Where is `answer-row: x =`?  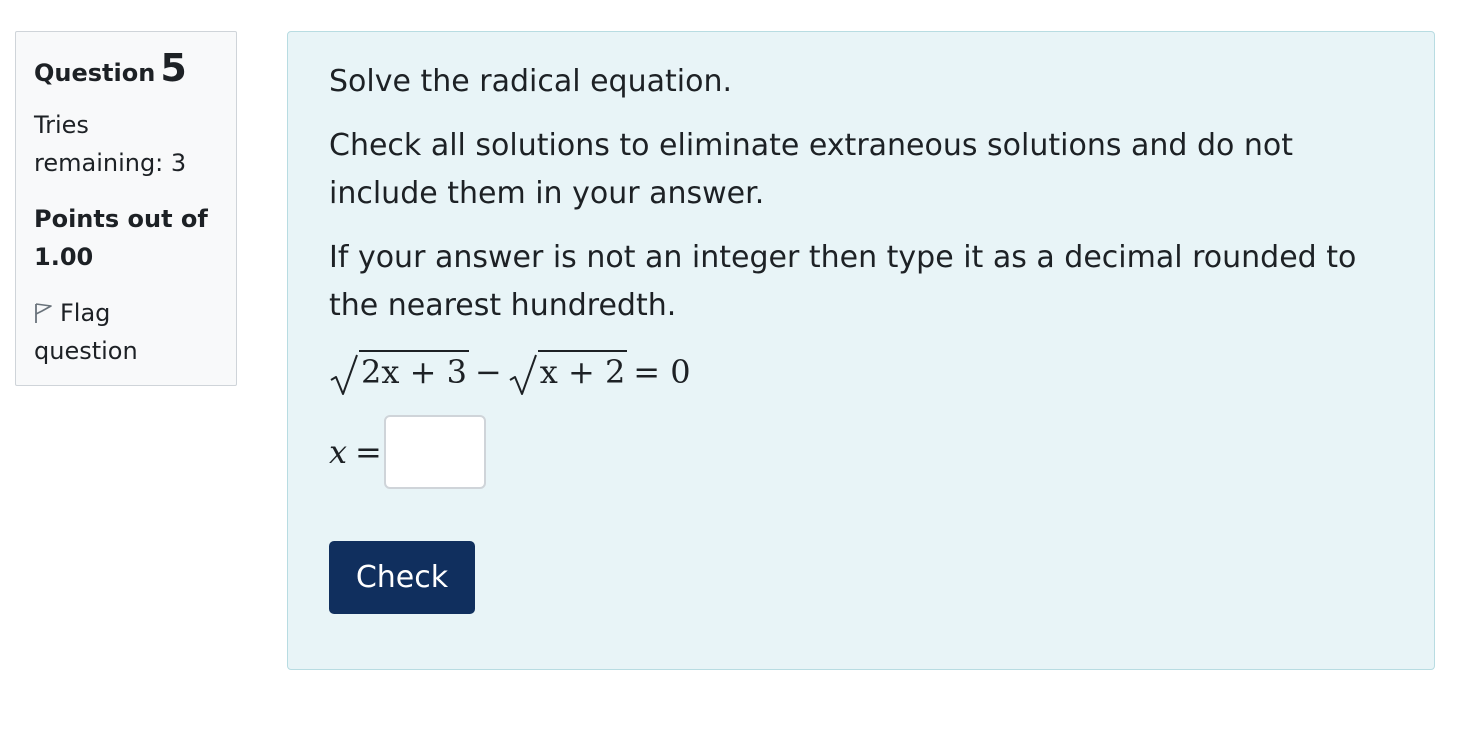 answer-row: x = is located at coordinates (861, 452).